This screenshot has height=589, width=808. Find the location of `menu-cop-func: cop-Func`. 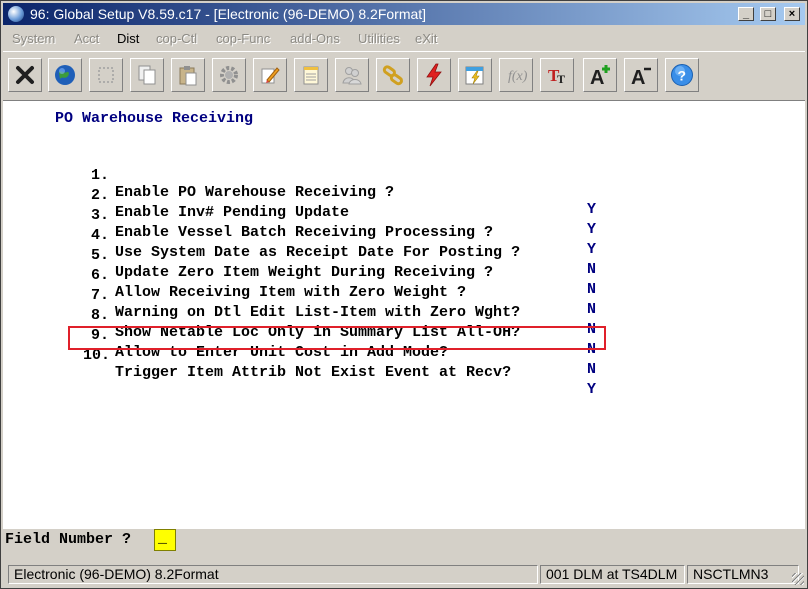

menu-cop-func: cop-Func is located at coordinates (243, 38).